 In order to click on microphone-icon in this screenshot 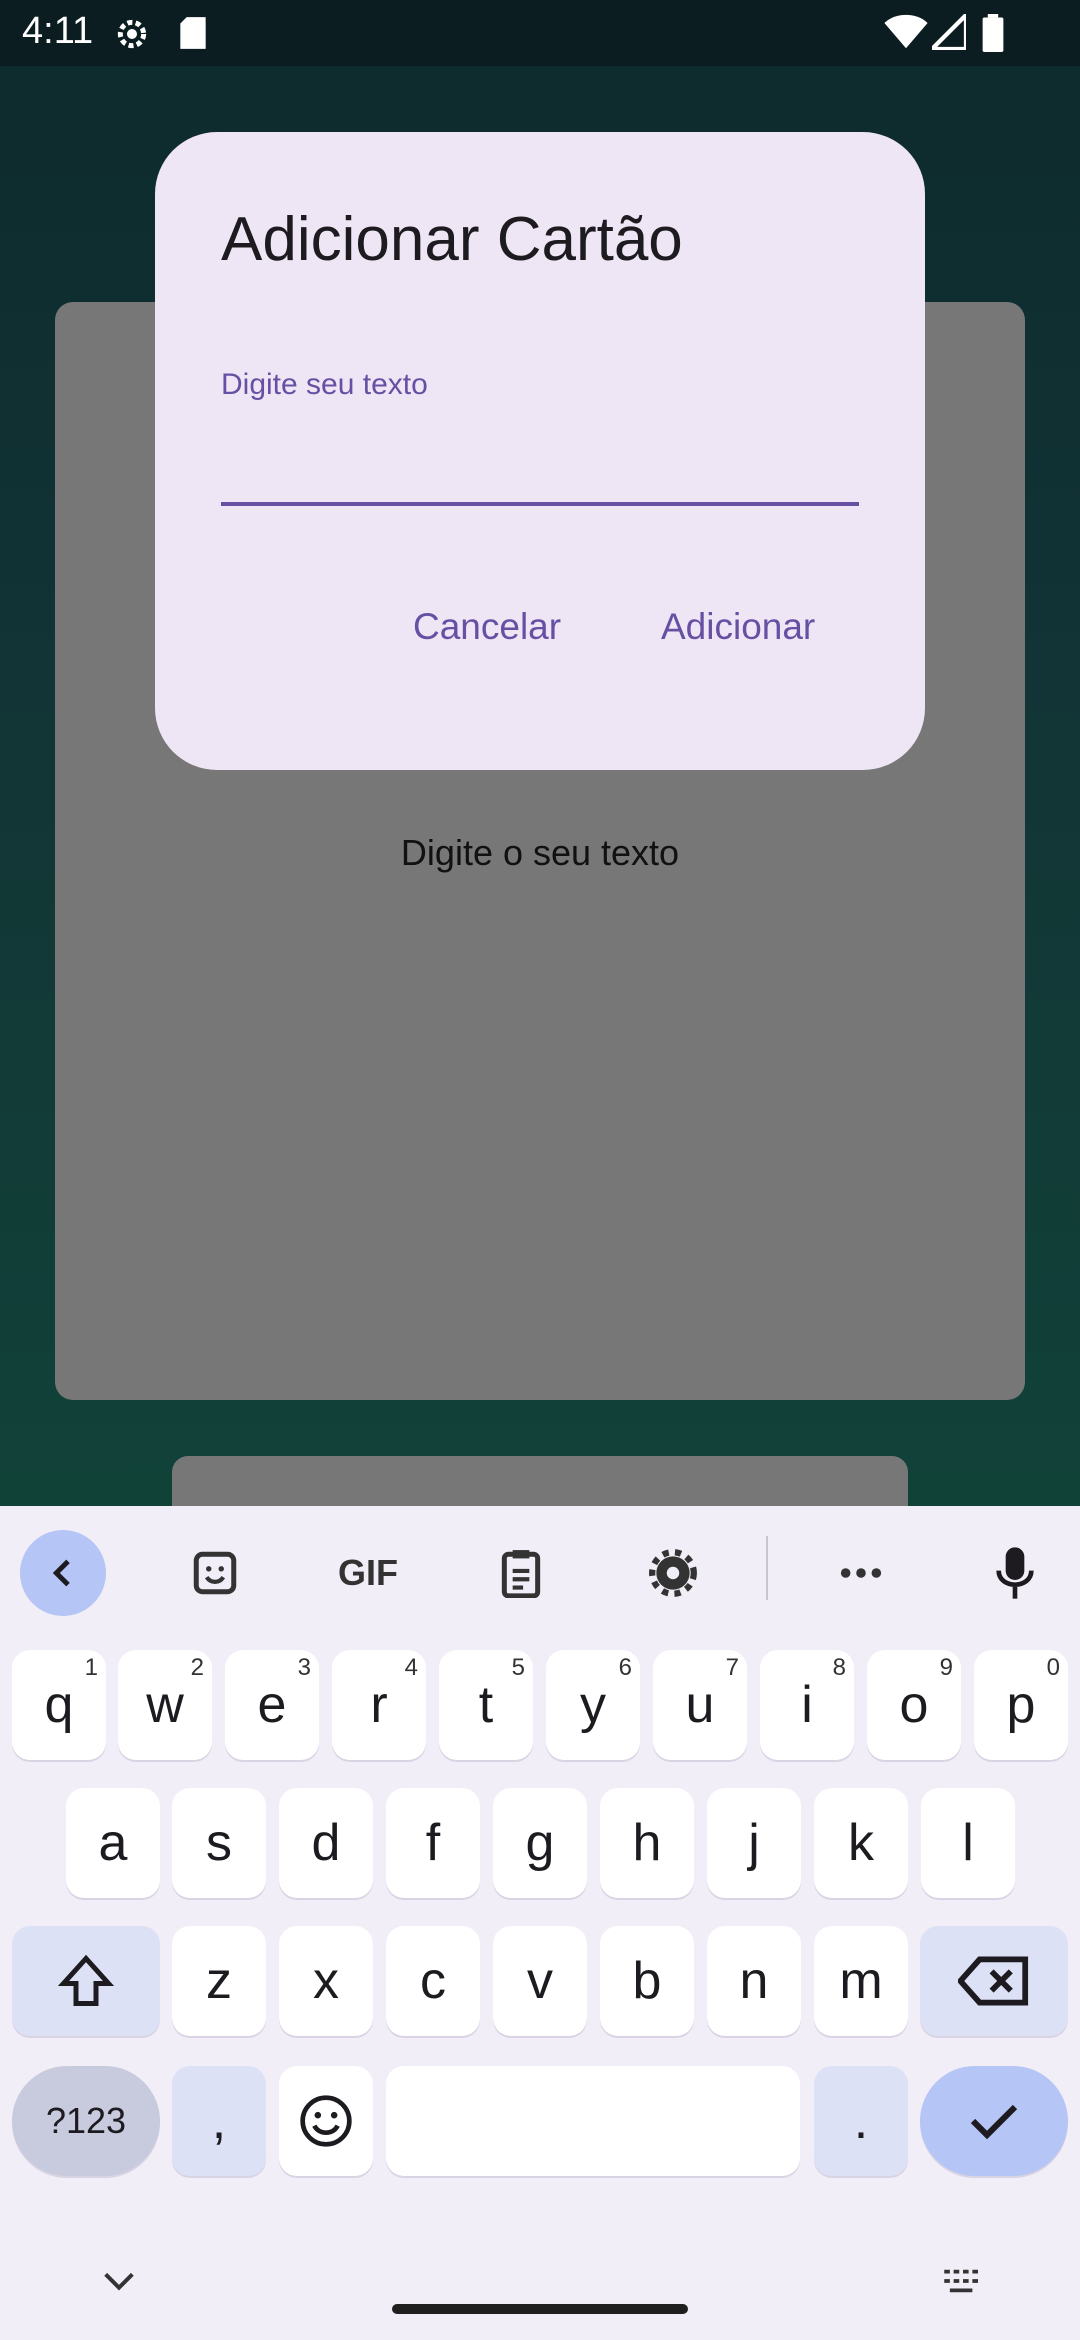, I will do `click(1015, 1573)`.